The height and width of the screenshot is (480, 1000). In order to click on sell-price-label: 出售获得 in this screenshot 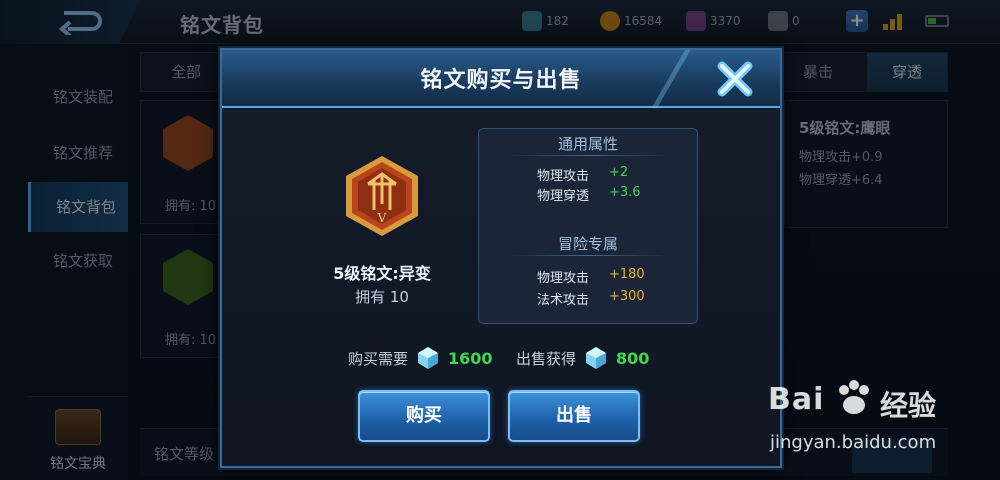, I will do `click(546, 358)`.